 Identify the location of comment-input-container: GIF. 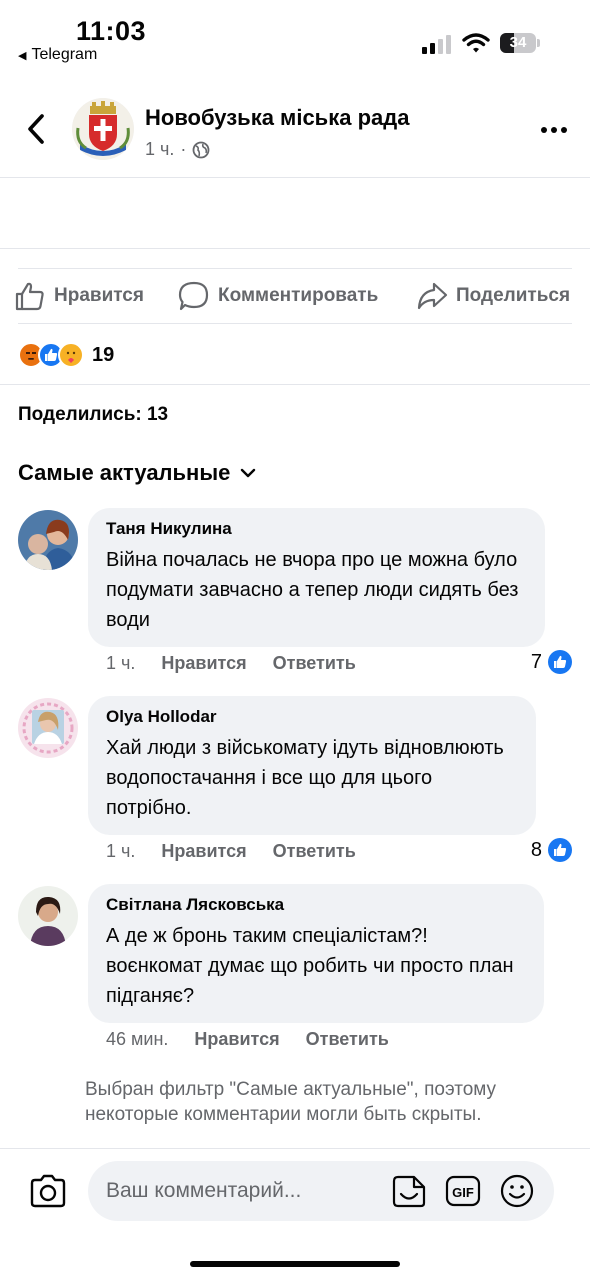
(321, 1191).